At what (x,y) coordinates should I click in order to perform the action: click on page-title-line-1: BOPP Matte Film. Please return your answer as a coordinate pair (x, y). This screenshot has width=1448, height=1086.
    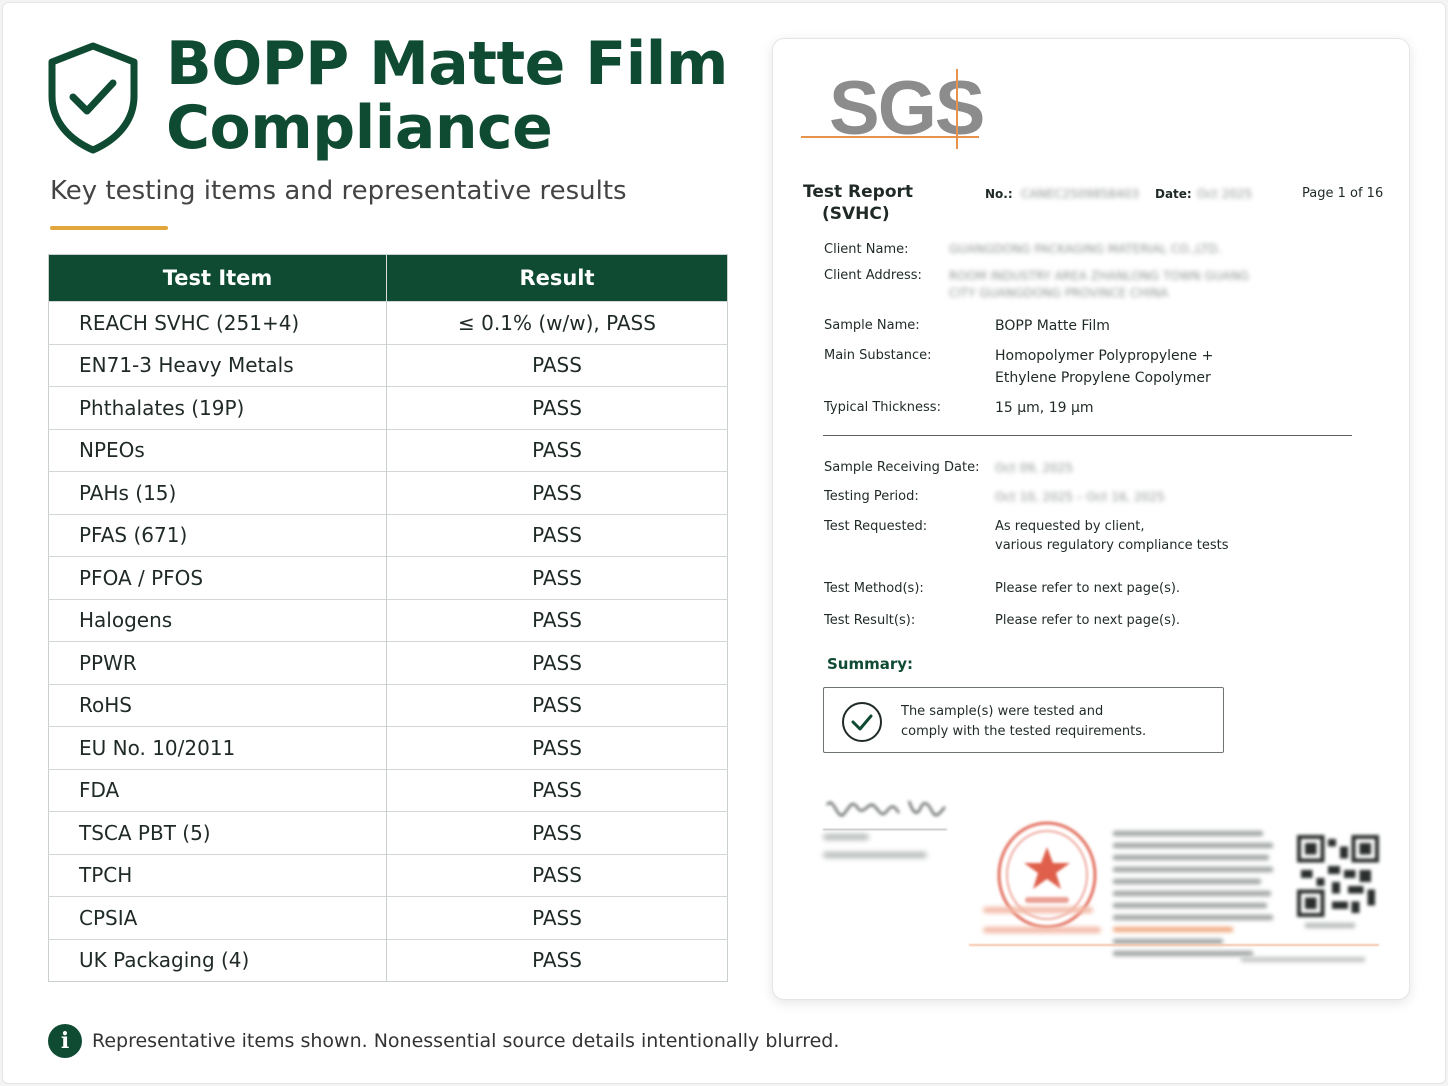
    Looking at the image, I should click on (447, 64).